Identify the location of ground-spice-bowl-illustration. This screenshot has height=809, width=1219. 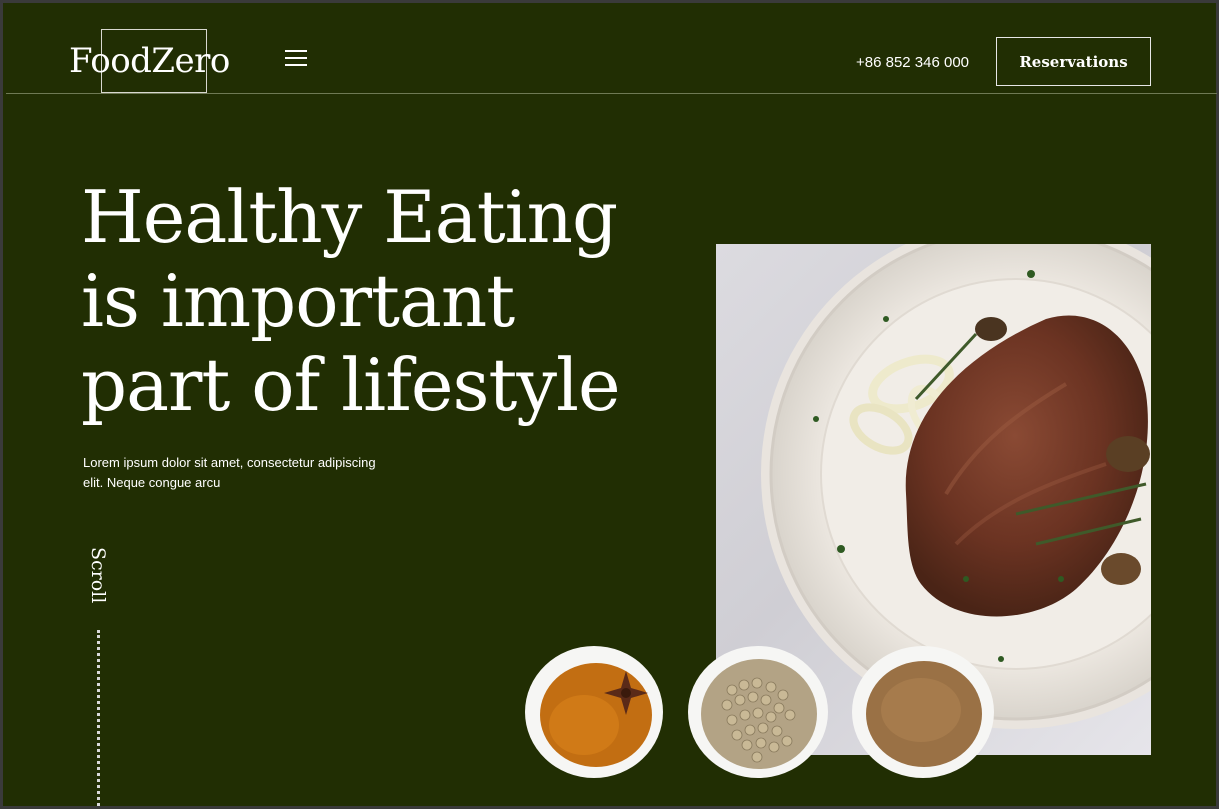
(923, 712).